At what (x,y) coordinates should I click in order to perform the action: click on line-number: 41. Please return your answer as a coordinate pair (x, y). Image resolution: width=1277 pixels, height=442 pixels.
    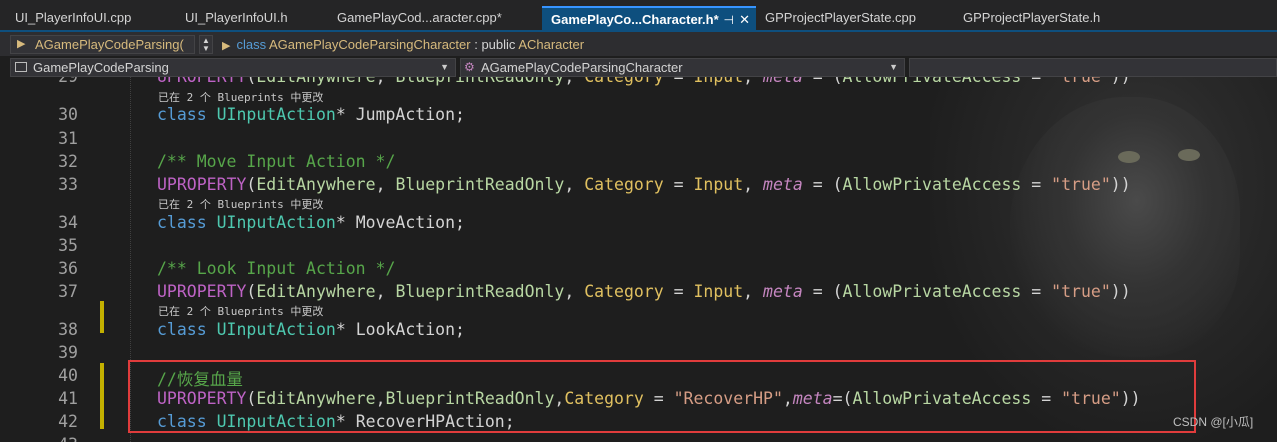
    Looking at the image, I should click on (68, 398).